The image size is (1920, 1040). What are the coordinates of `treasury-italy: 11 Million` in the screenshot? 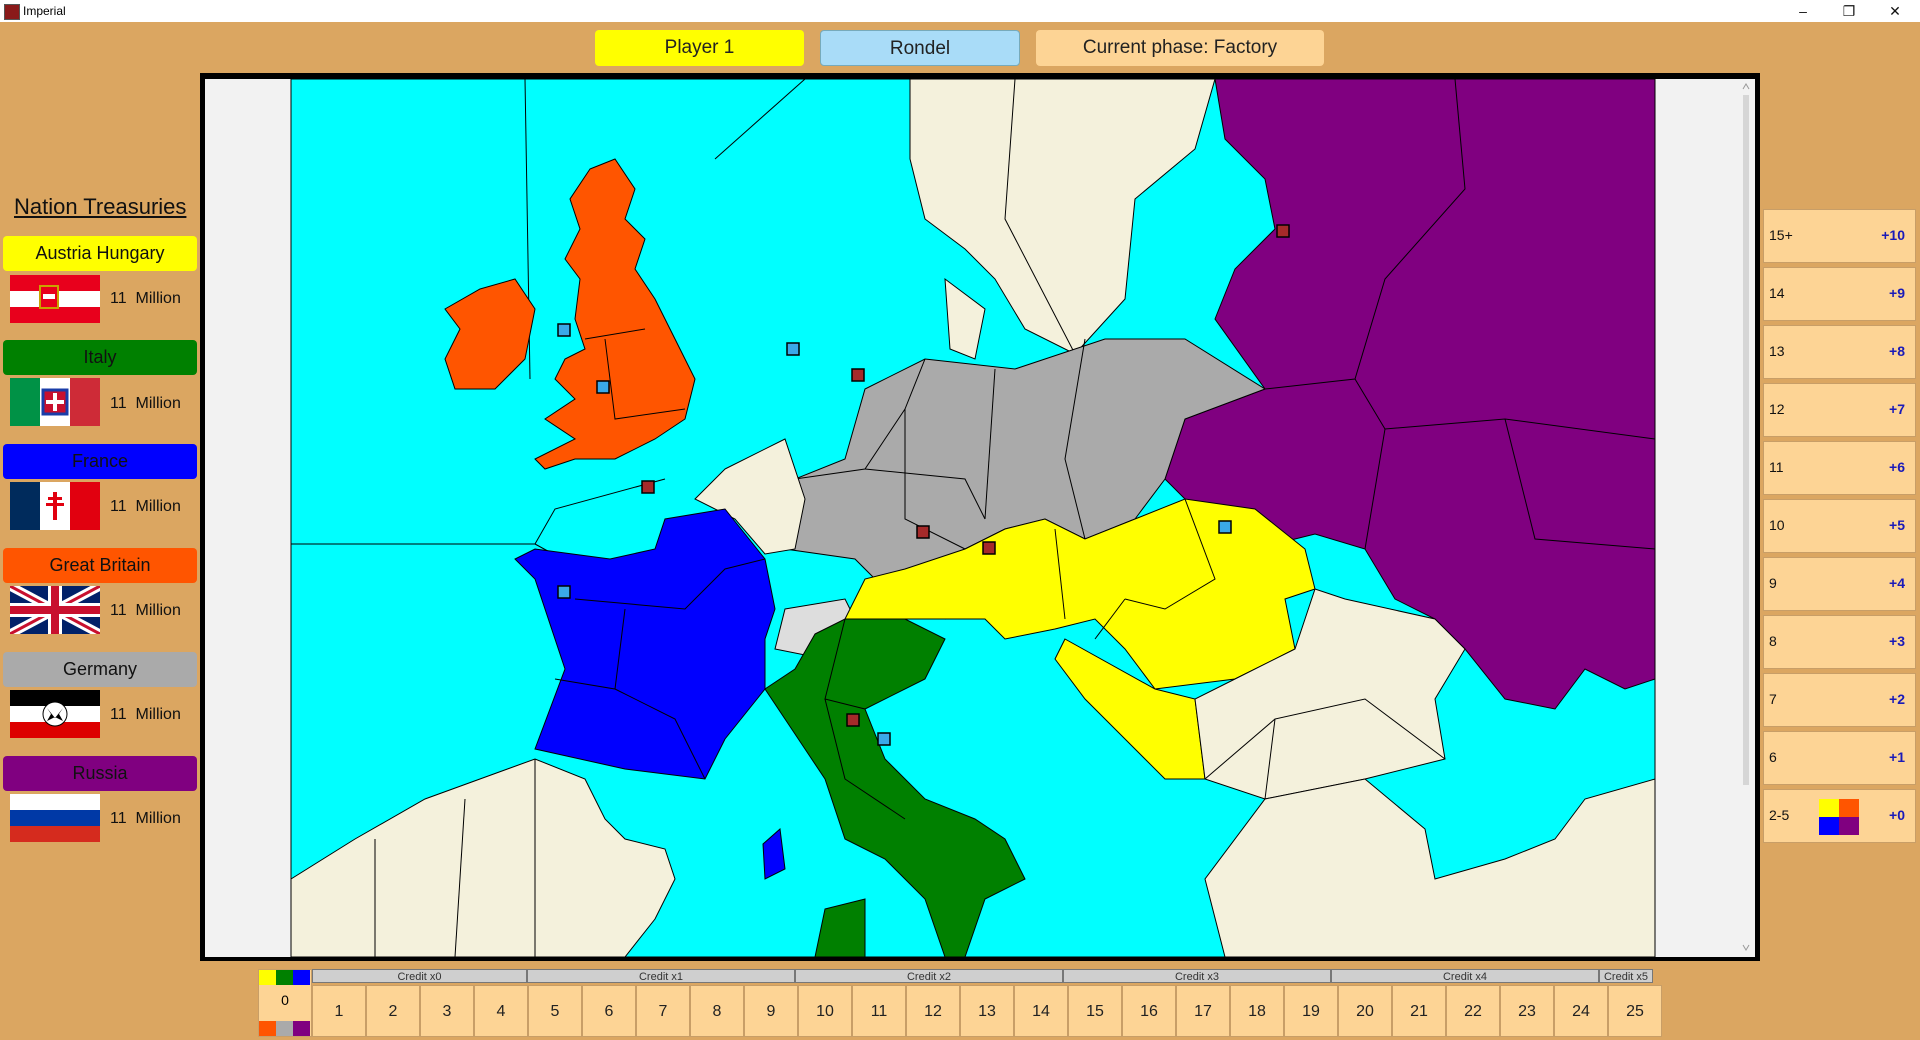 It's located at (145, 403).